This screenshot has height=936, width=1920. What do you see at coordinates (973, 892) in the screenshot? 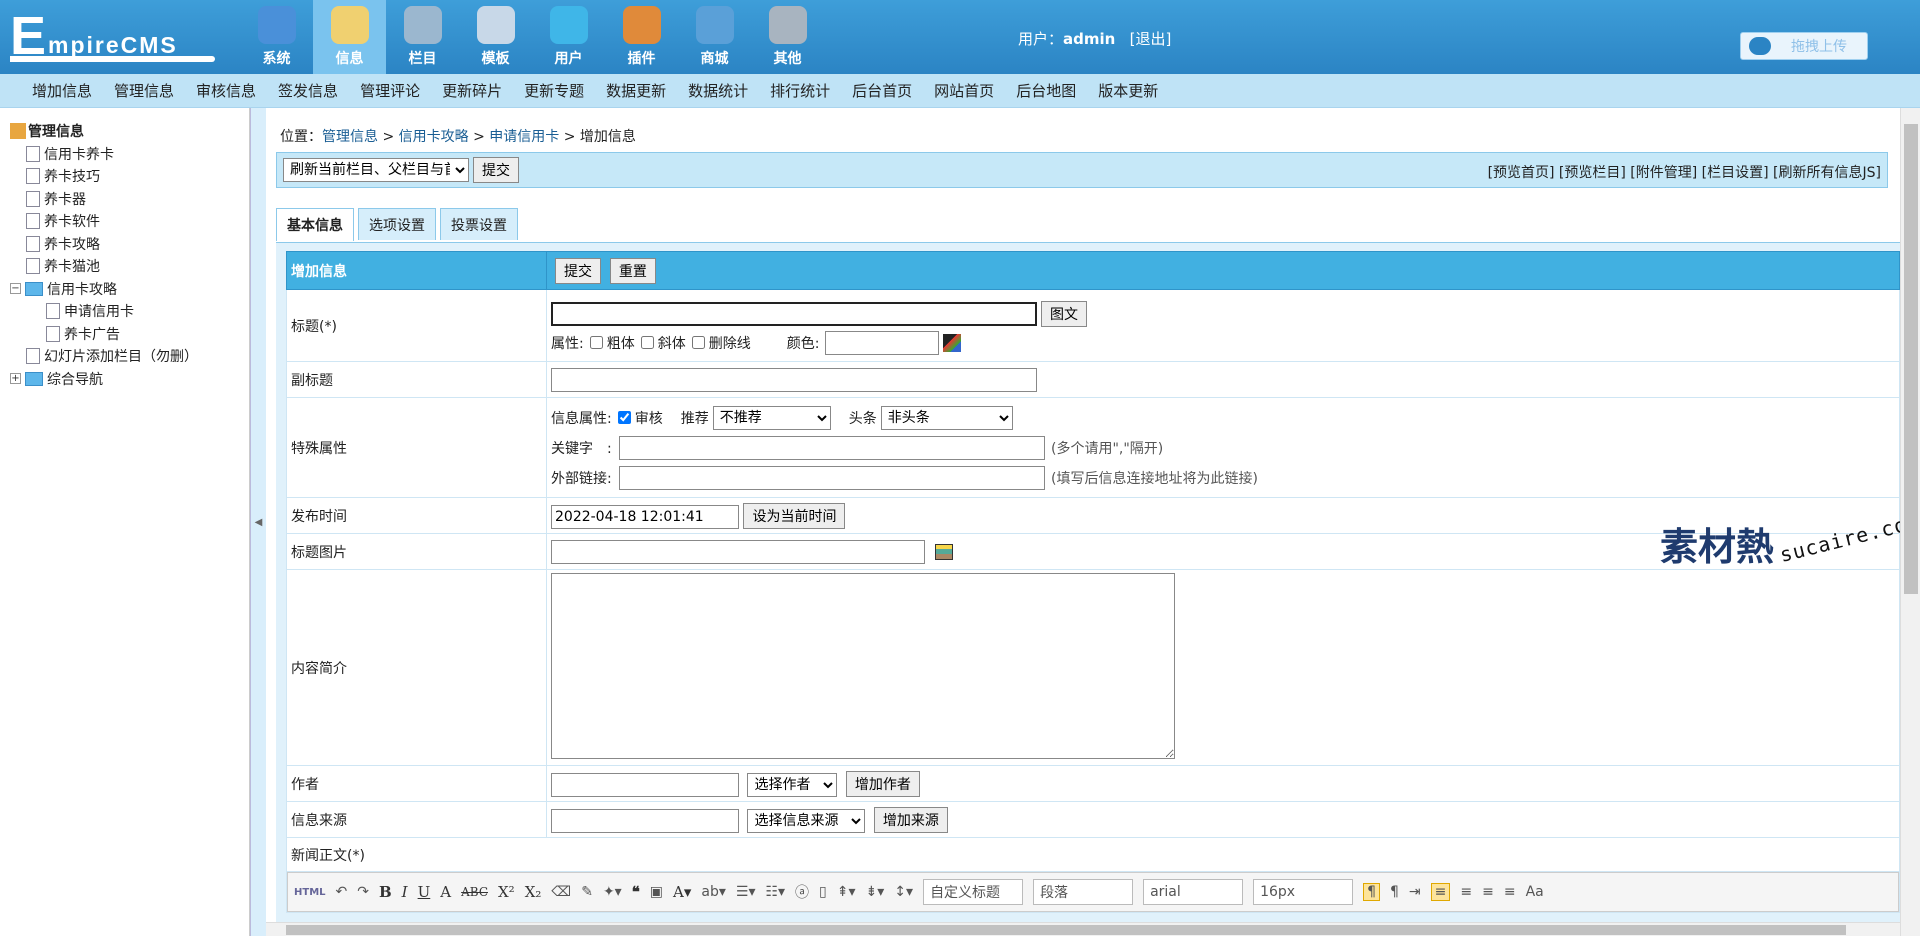
I see `custom-title-dropdown: 自定义标题` at bounding box center [973, 892].